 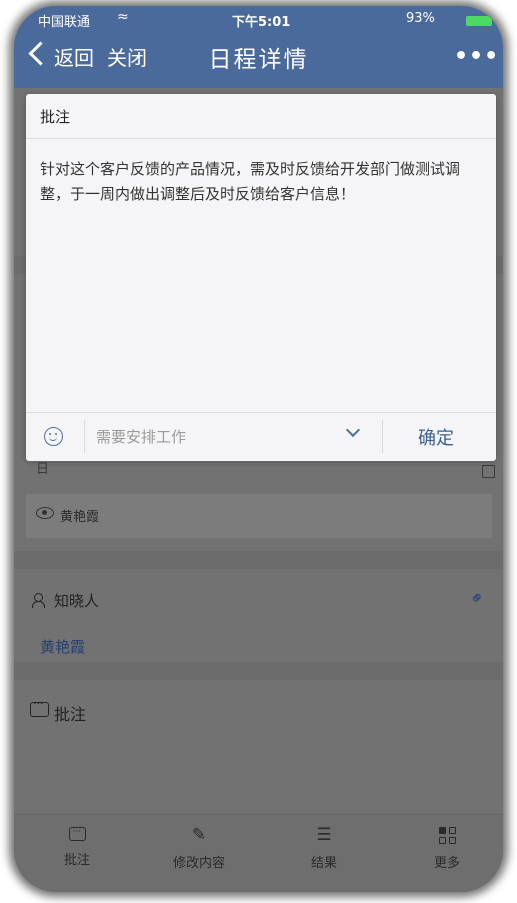 I want to click on person-icon, so click(x=40, y=600).